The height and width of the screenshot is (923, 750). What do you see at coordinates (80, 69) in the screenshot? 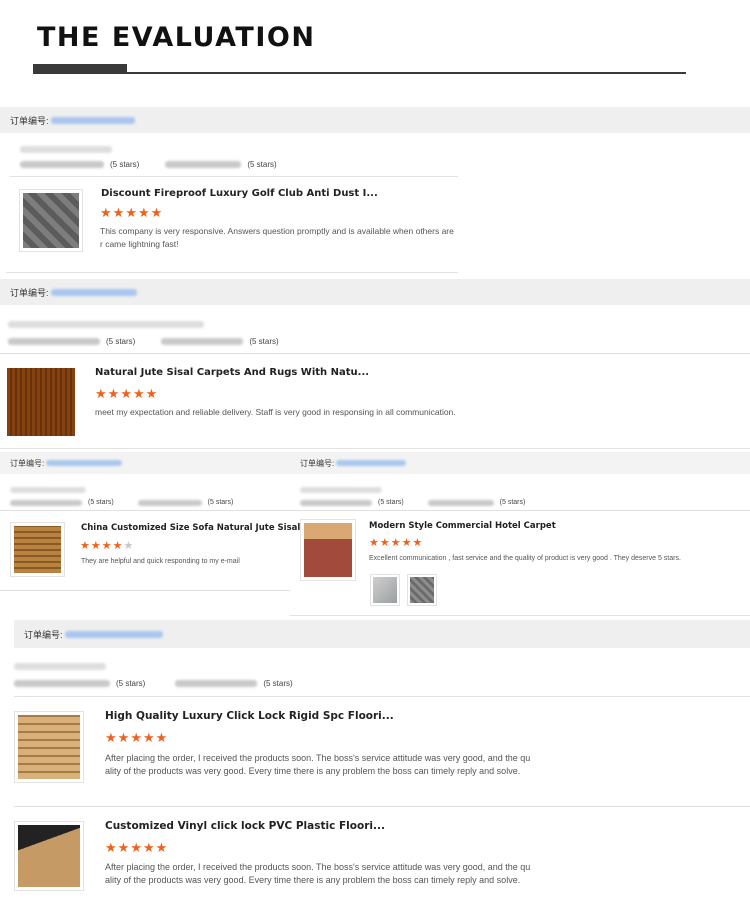
I see `title-underline-accent` at bounding box center [80, 69].